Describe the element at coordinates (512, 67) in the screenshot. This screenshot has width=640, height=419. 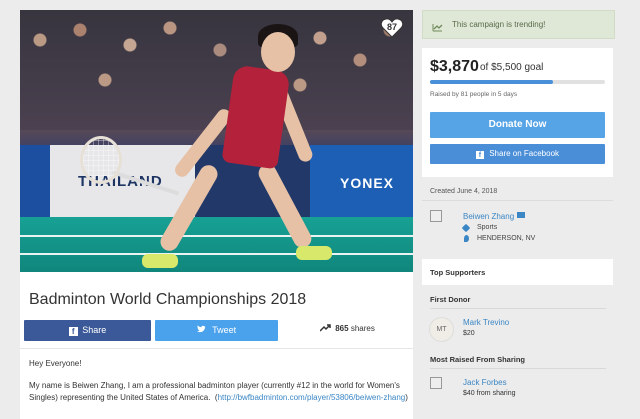
I see `goal-text: of $5,500 goal` at that location.